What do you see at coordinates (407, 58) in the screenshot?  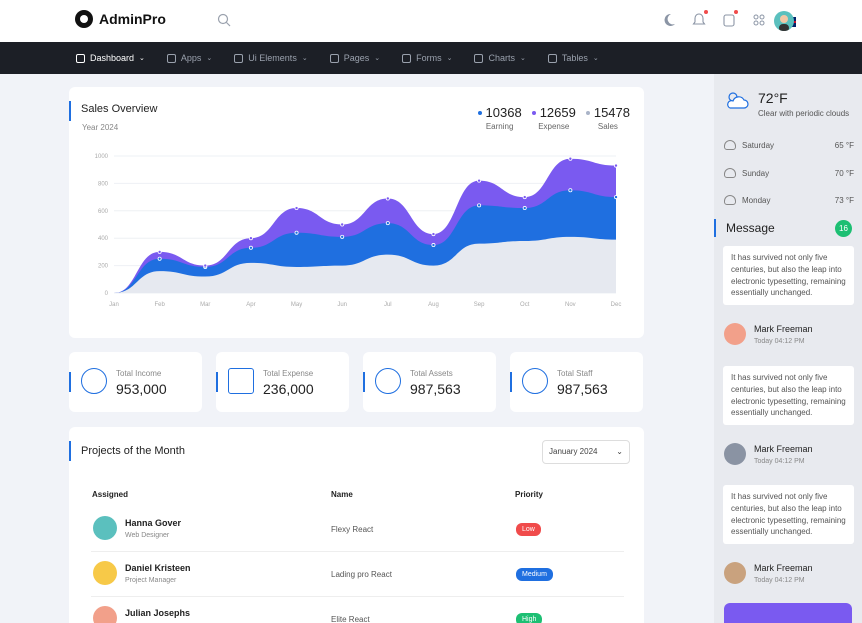 I see `forms-icon` at bounding box center [407, 58].